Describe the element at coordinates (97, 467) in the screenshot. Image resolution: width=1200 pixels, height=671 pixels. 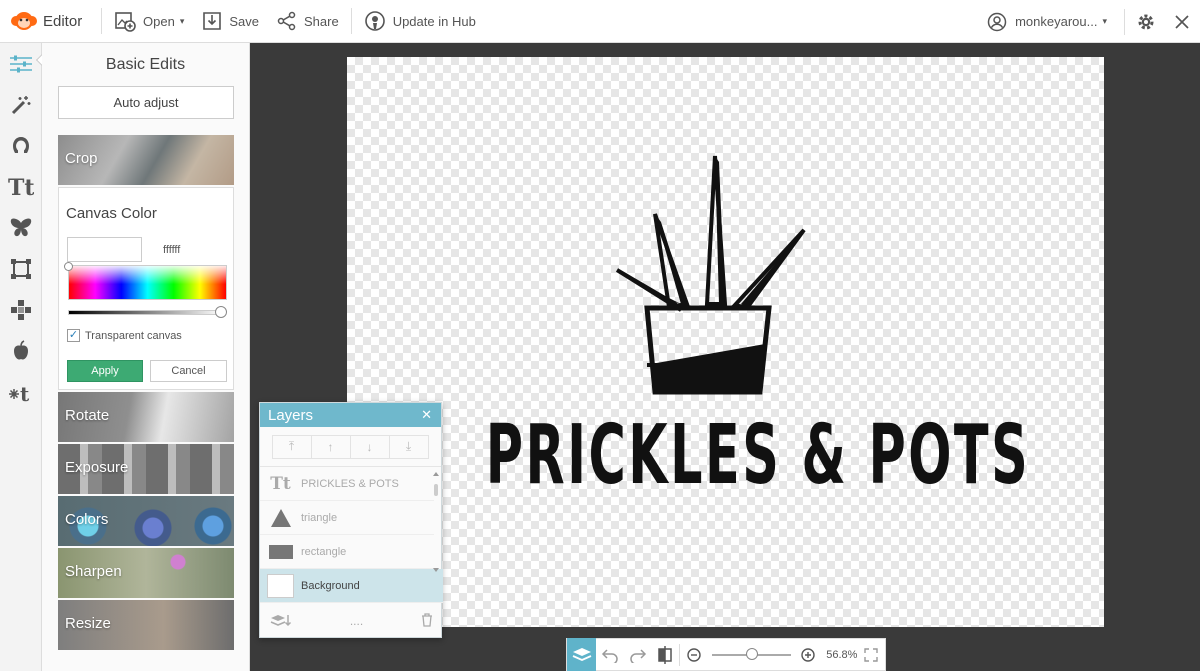
I see `exposure-label: Exposure` at that location.